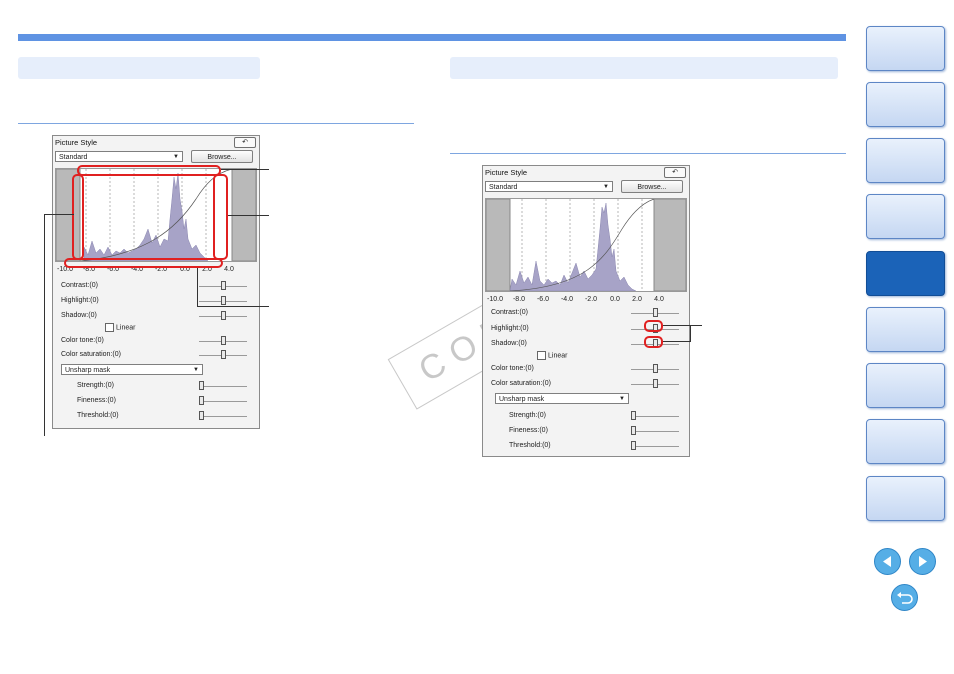 The height and width of the screenshot is (674, 954). I want to click on highlight-slider-thumb, so click(223, 300).